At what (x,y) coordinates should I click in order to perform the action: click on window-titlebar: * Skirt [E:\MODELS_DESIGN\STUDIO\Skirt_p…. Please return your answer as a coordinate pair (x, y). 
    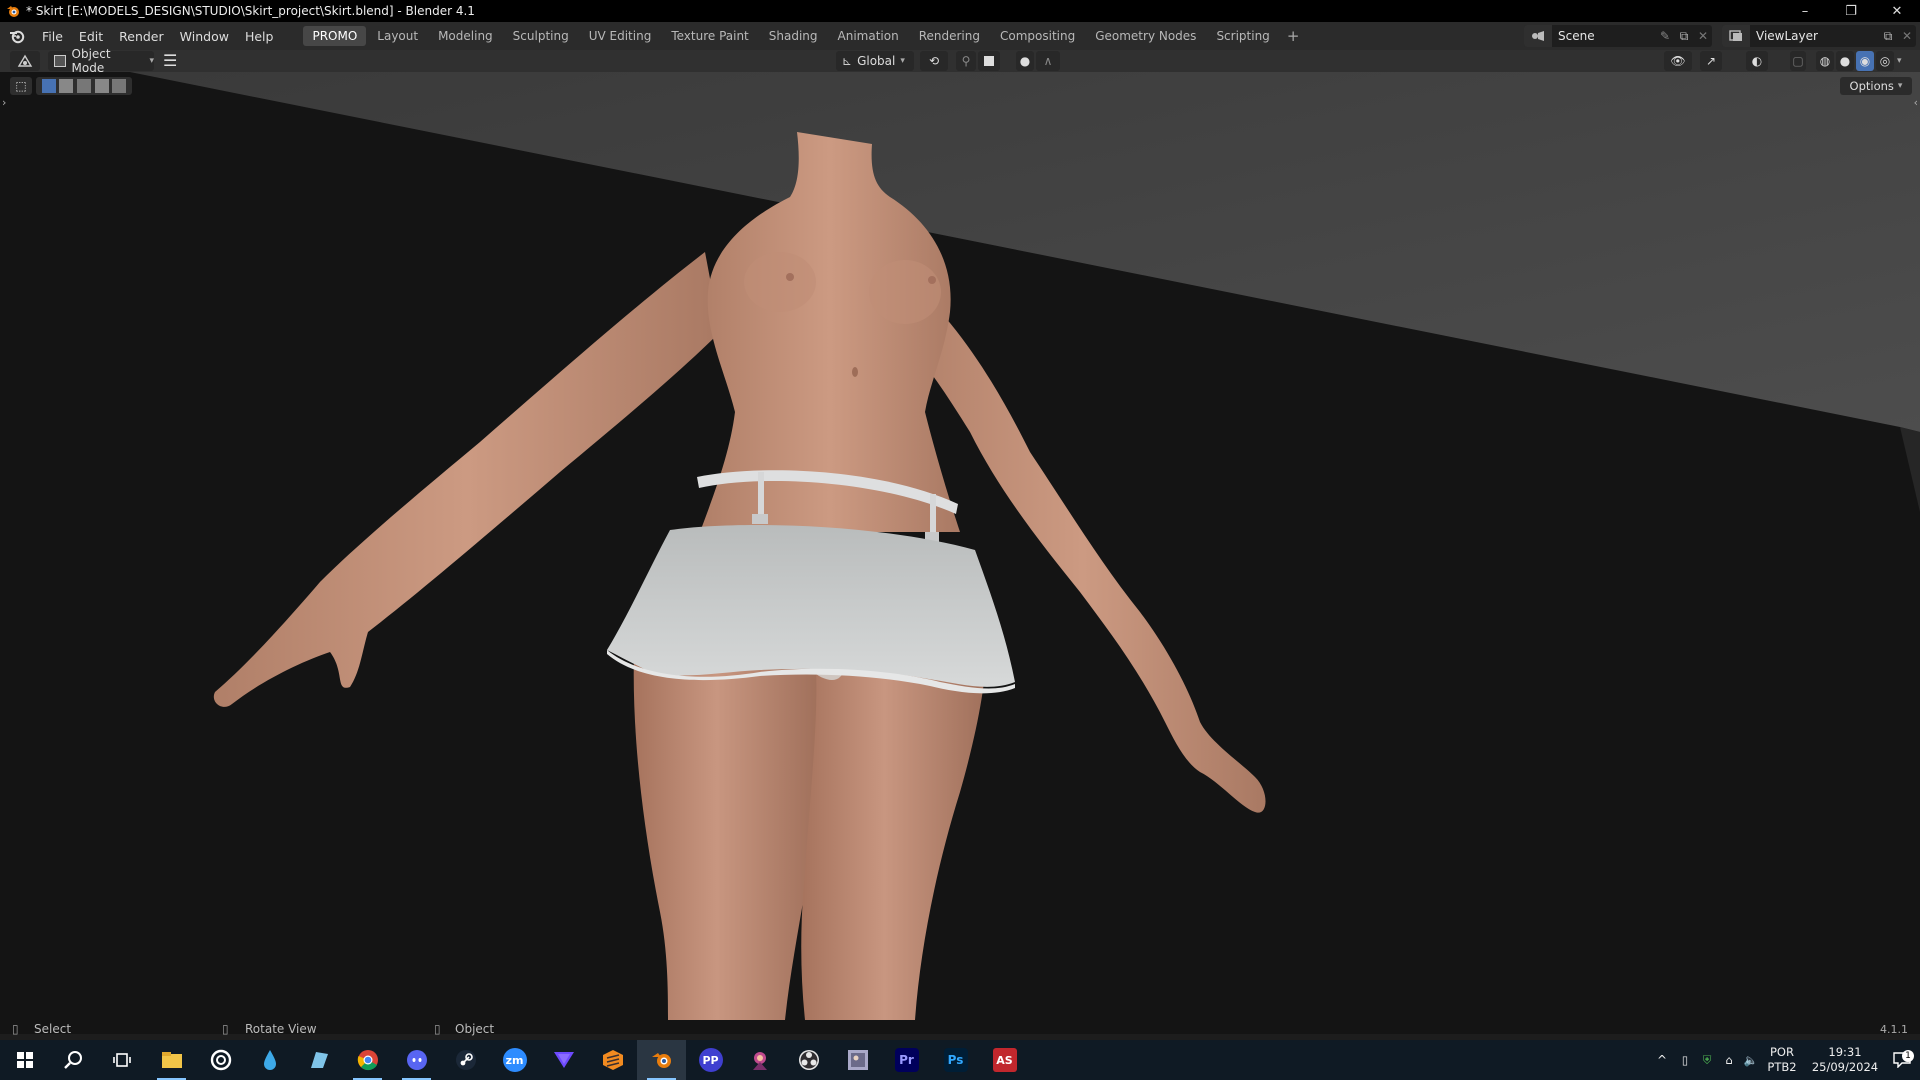
    Looking at the image, I should click on (960, 11).